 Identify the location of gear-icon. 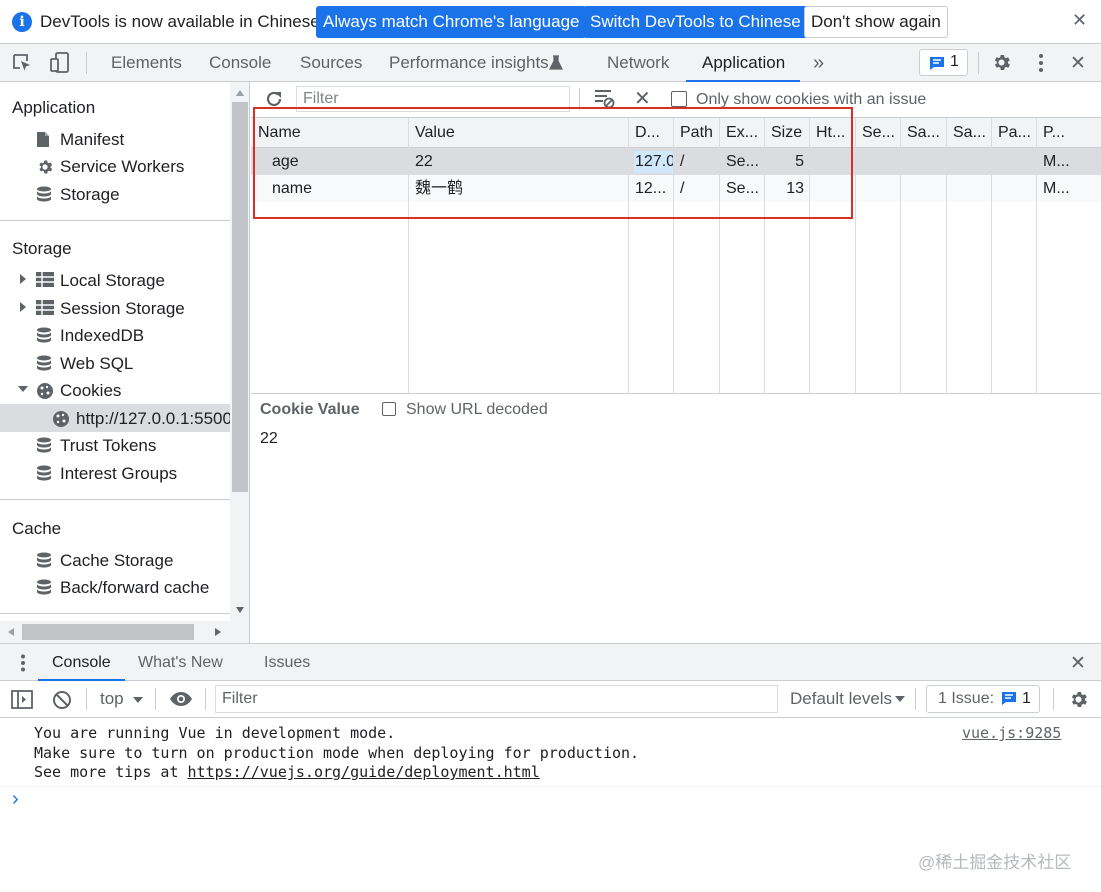
(45, 167).